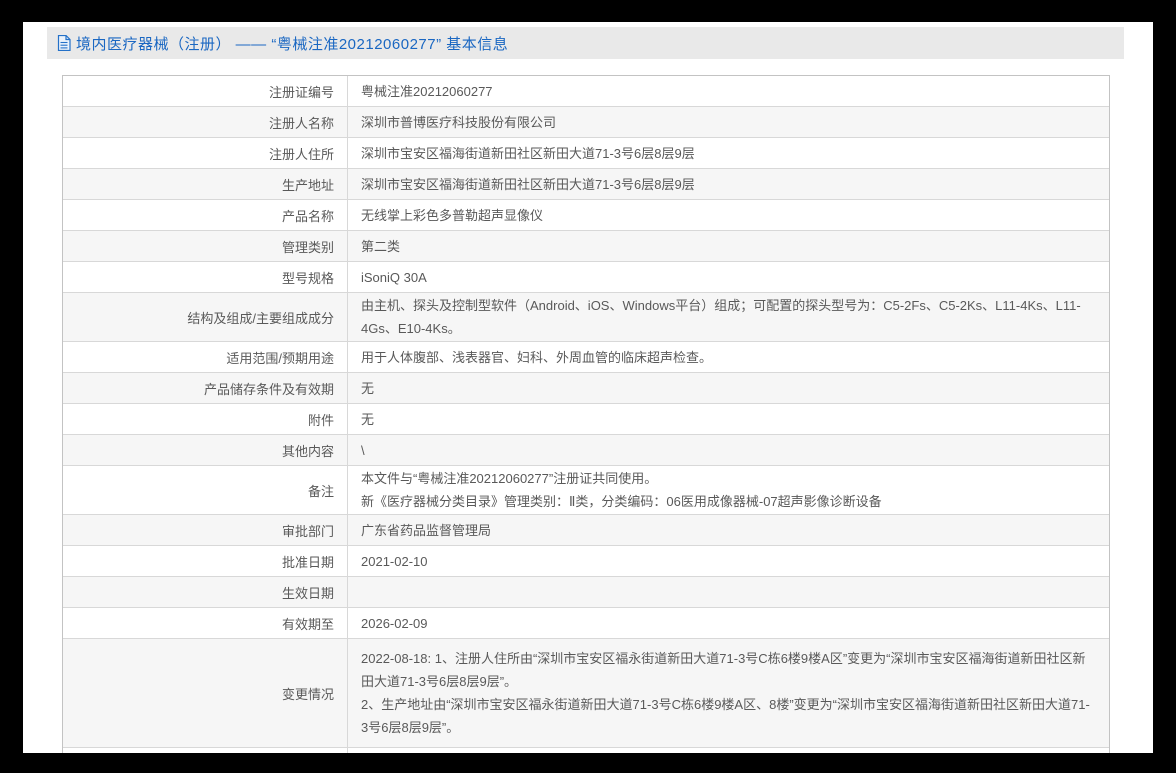 The height and width of the screenshot is (773, 1176). What do you see at coordinates (394, 561) in the screenshot?
I see `row-value: 2021-02-10` at bounding box center [394, 561].